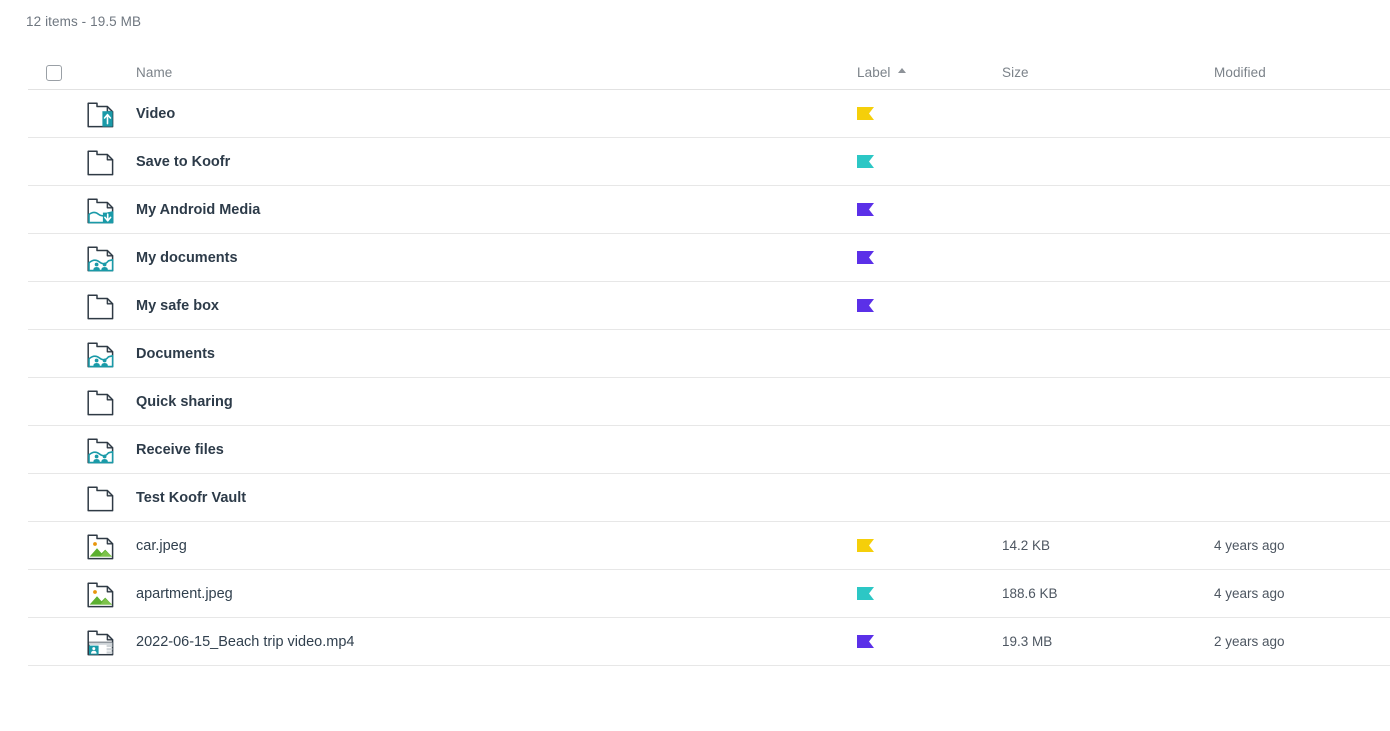  I want to click on table-row: My safe box, so click(709, 306).